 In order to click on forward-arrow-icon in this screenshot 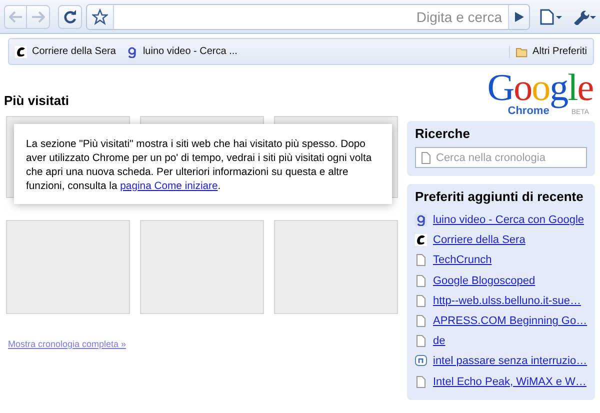, I will do `click(38, 16)`.